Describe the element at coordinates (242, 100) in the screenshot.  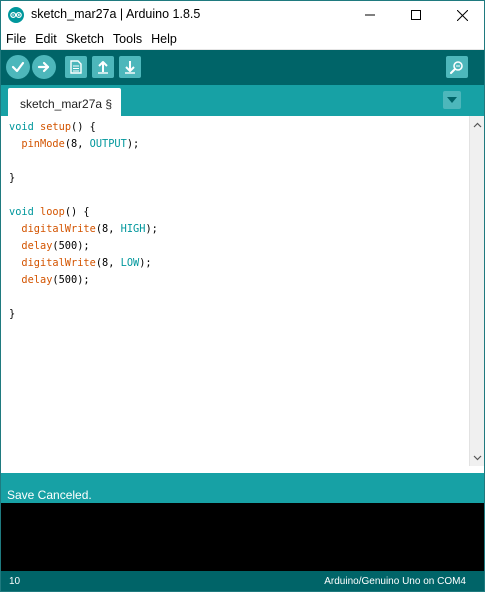
I see `tab-strip: sketch_mar27a §` at that location.